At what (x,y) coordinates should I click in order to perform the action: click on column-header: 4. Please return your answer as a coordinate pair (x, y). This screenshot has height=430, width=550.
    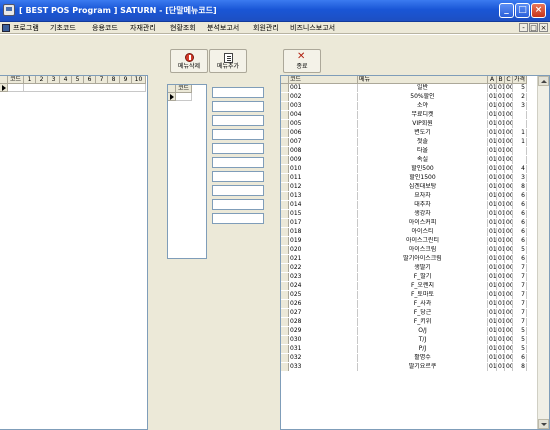
    Looking at the image, I should click on (66, 80).